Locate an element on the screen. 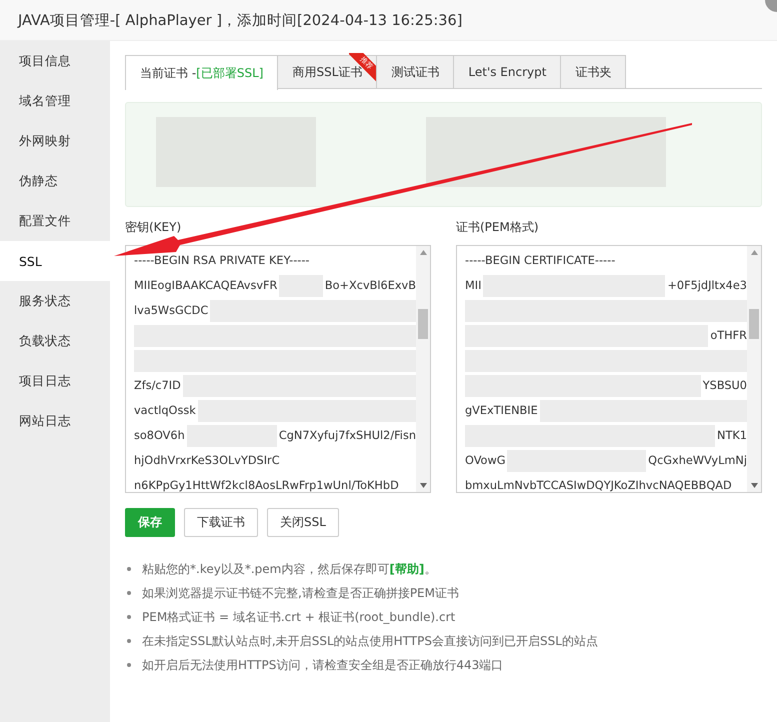 This screenshot has height=722, width=777. sidebar-item: 服务状态 is located at coordinates (55, 301).